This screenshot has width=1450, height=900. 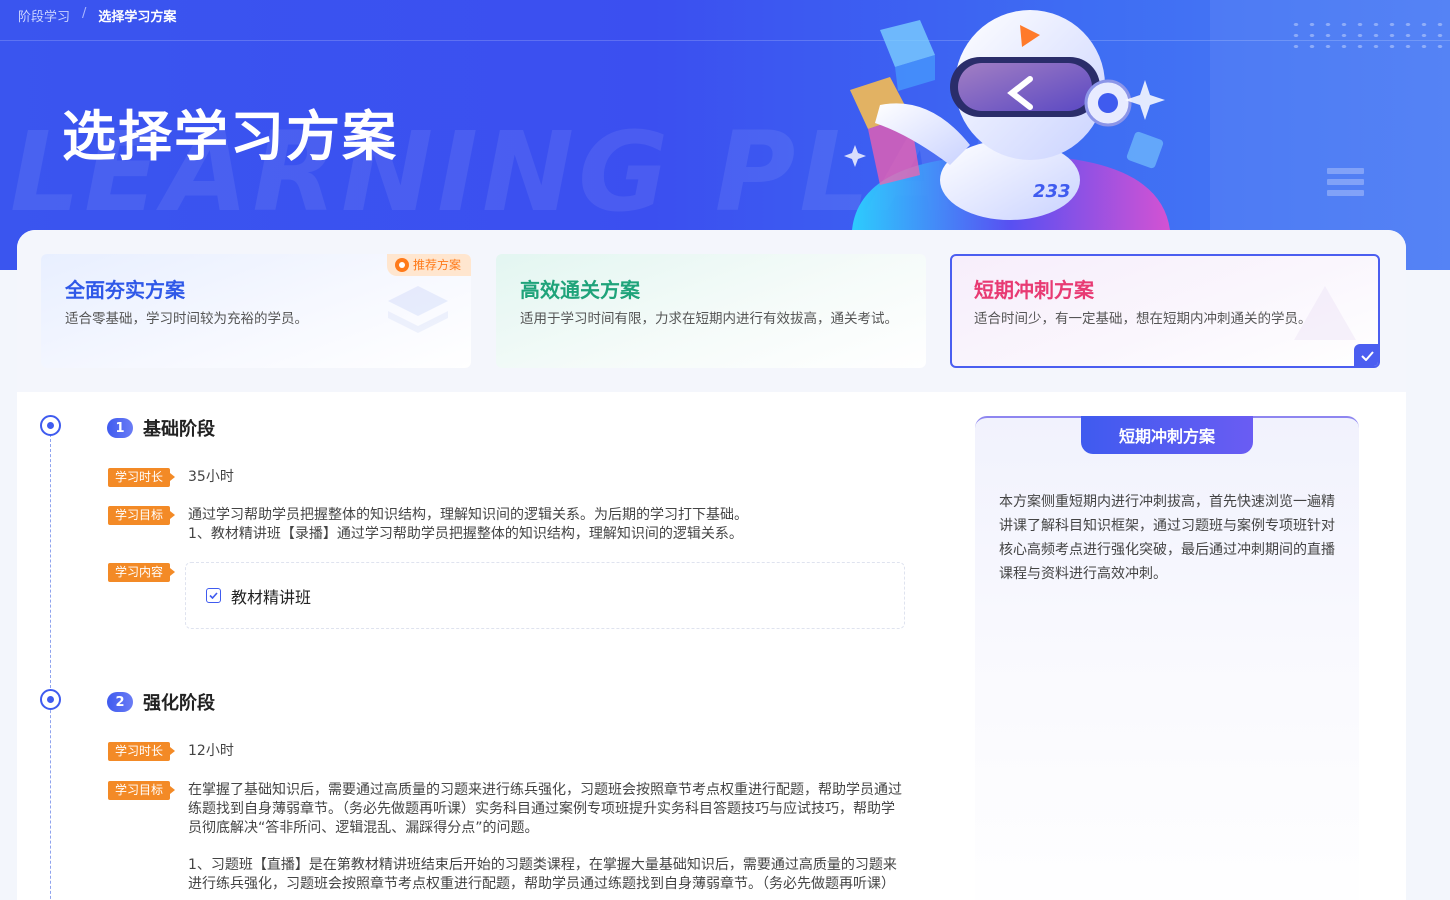 What do you see at coordinates (50, 667) in the screenshot?
I see `timeline-line` at bounding box center [50, 667].